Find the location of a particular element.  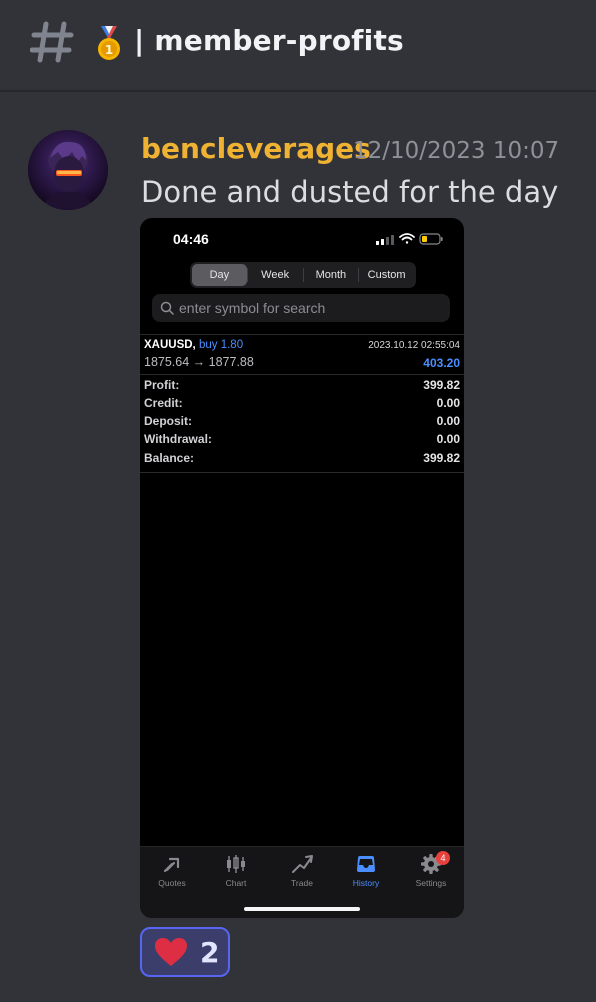

symbol-search-input: enter symbol for search is located at coordinates (301, 308).